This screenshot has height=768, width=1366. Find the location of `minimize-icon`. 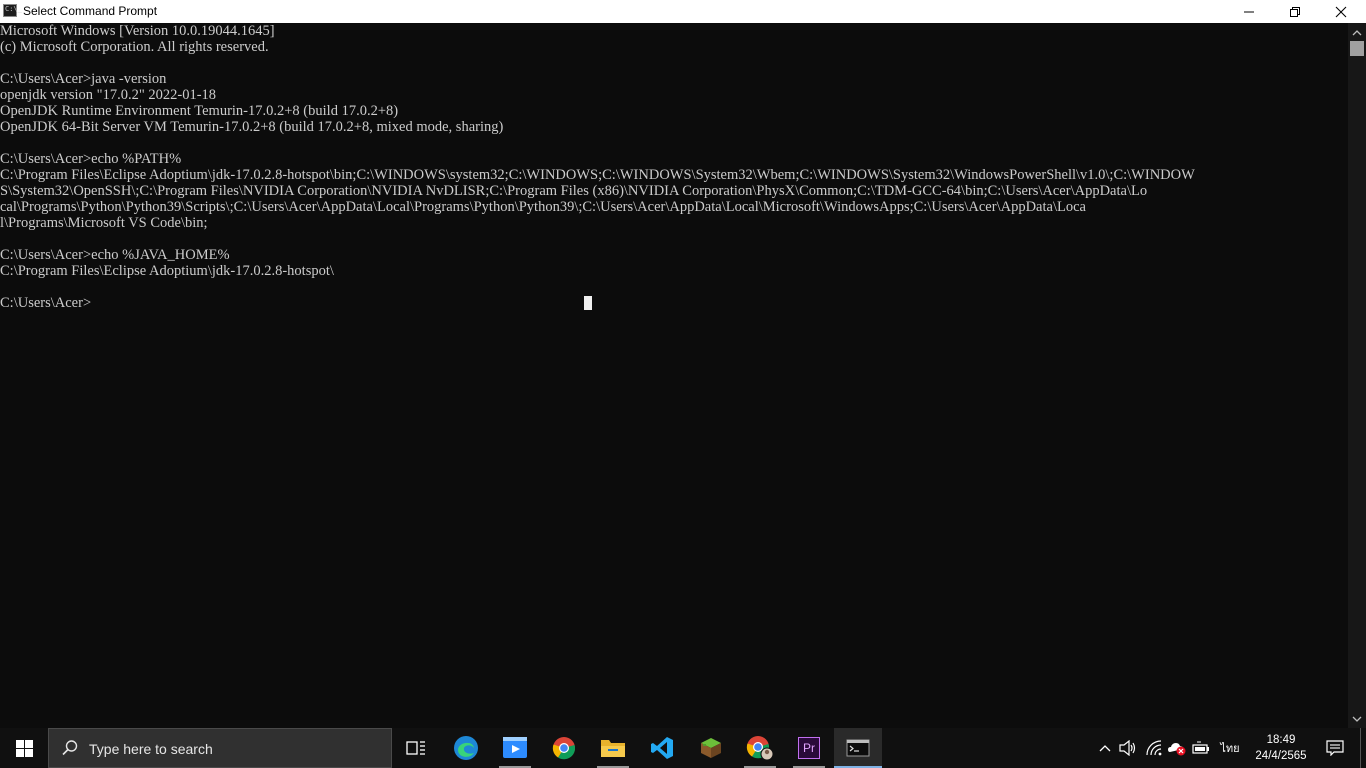

minimize-icon is located at coordinates (1249, 11).